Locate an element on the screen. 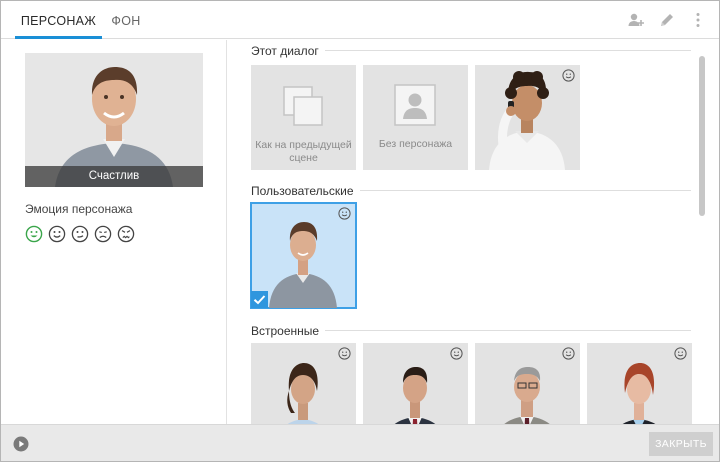 This screenshot has height=462, width=720. emotion-label: Эмоция персонажа is located at coordinates (79, 209).